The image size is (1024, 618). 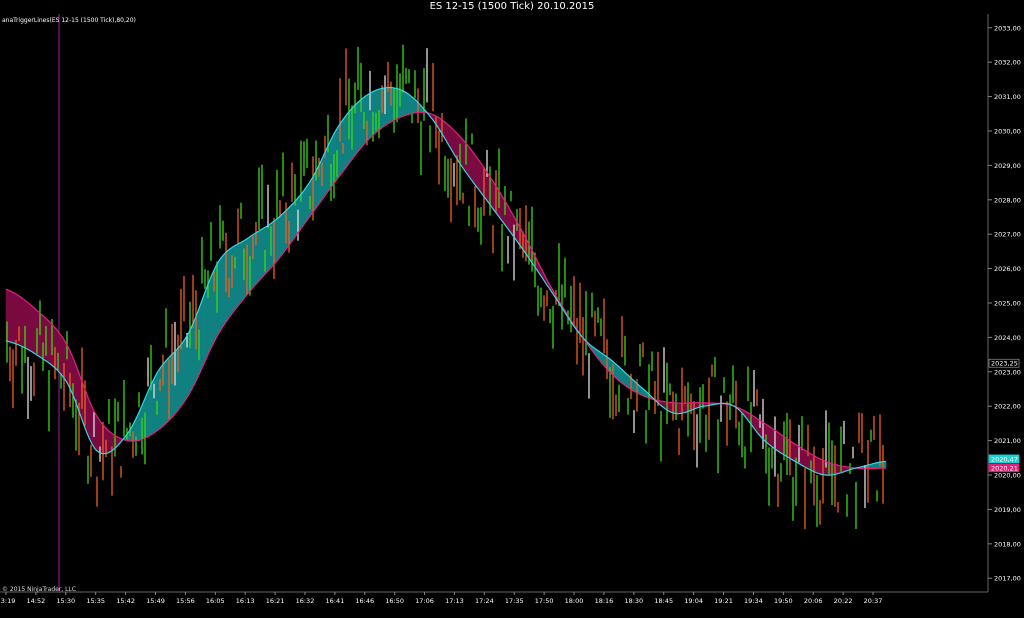 What do you see at coordinates (95, 601) in the screenshot?
I see `x-tick-label: 15:35` at bounding box center [95, 601].